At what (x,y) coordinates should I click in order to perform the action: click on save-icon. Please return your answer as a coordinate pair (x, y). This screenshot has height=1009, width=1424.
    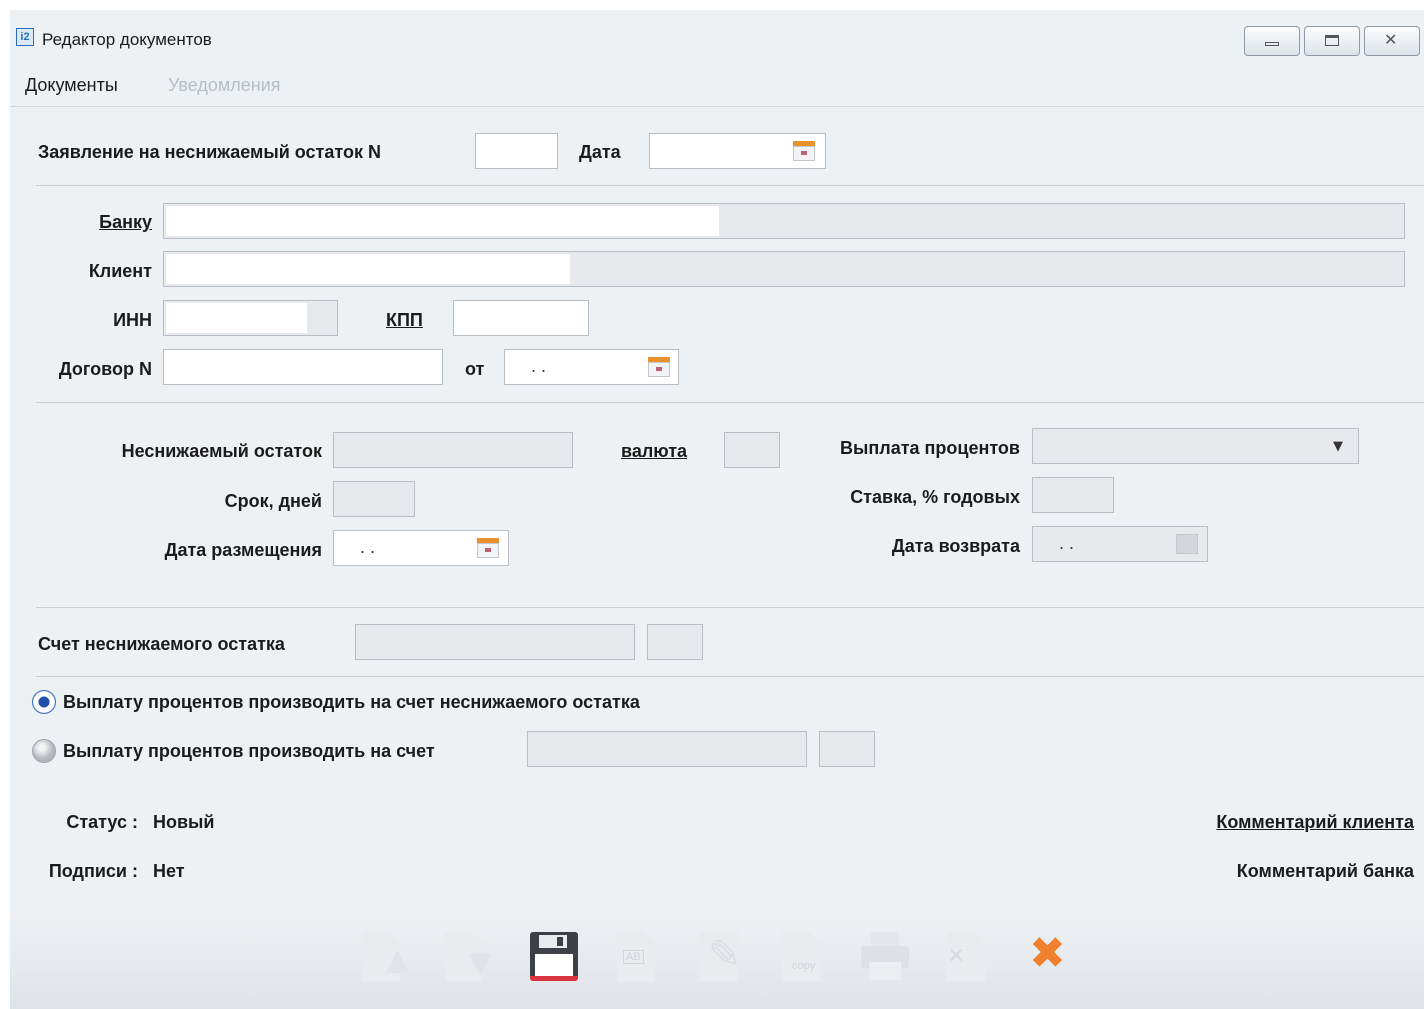
    Looking at the image, I should click on (554, 956).